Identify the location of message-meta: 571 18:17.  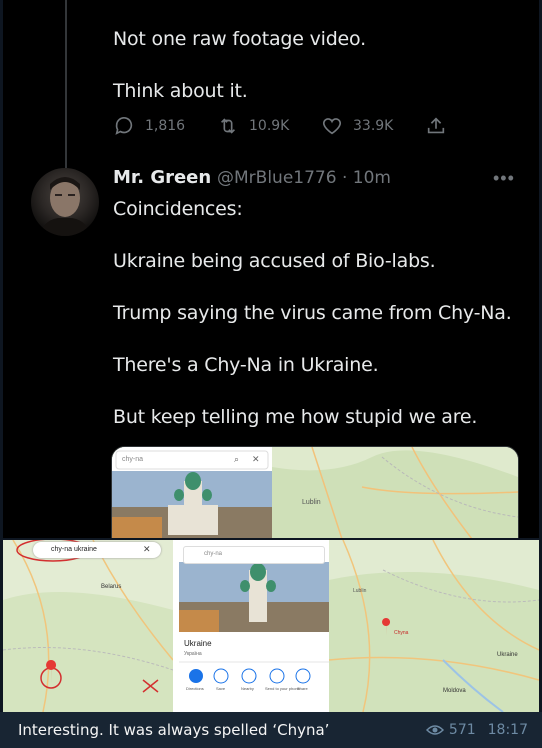
(476, 730).